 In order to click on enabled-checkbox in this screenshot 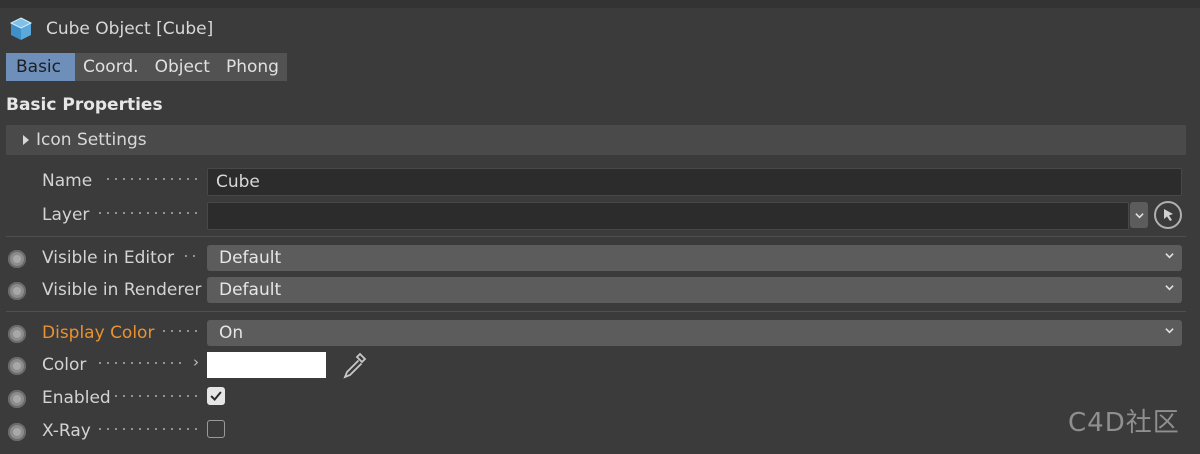, I will do `click(216, 396)`.